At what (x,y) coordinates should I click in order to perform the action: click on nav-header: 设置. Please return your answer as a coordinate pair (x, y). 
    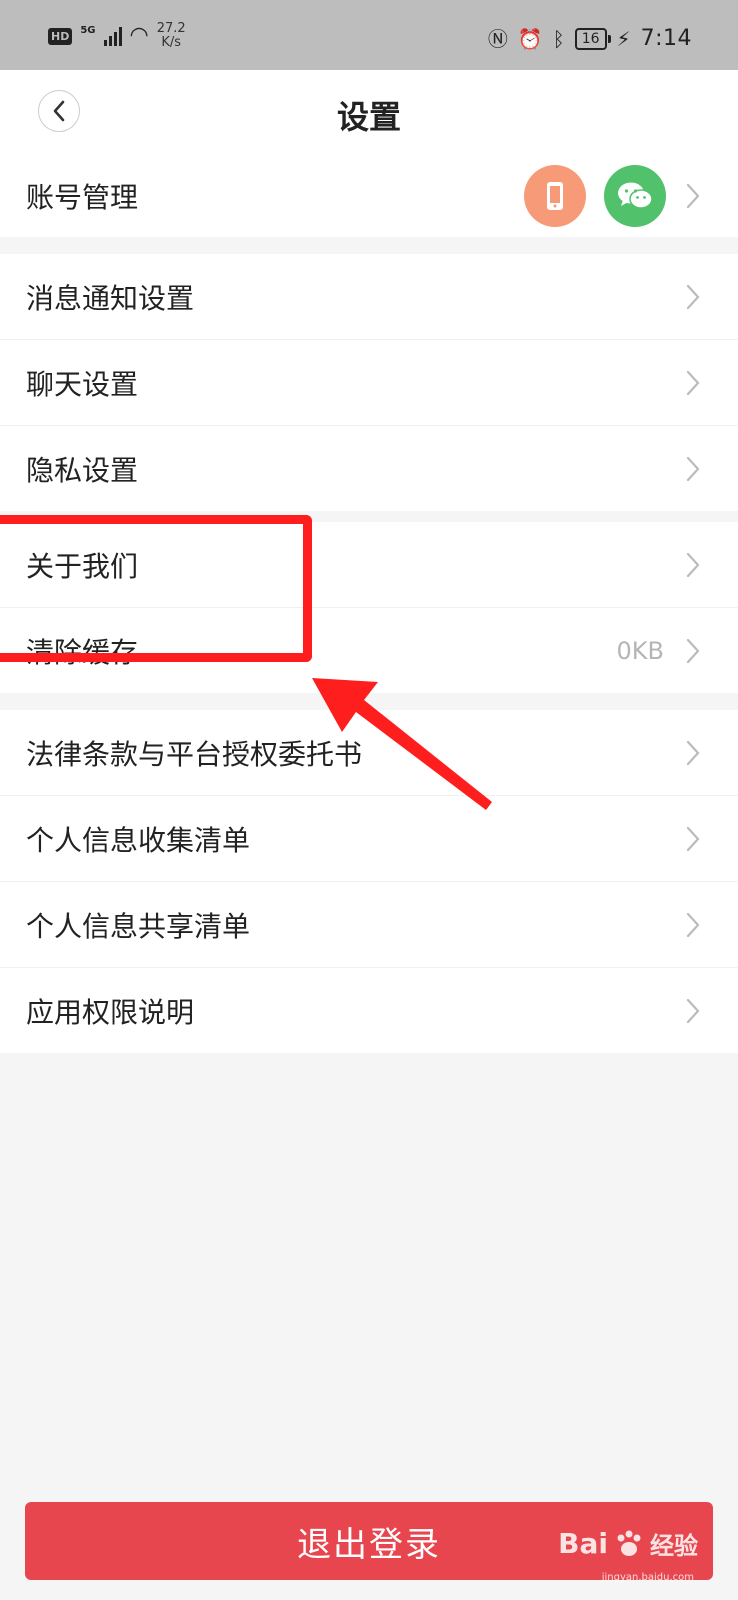
    Looking at the image, I should click on (369, 112).